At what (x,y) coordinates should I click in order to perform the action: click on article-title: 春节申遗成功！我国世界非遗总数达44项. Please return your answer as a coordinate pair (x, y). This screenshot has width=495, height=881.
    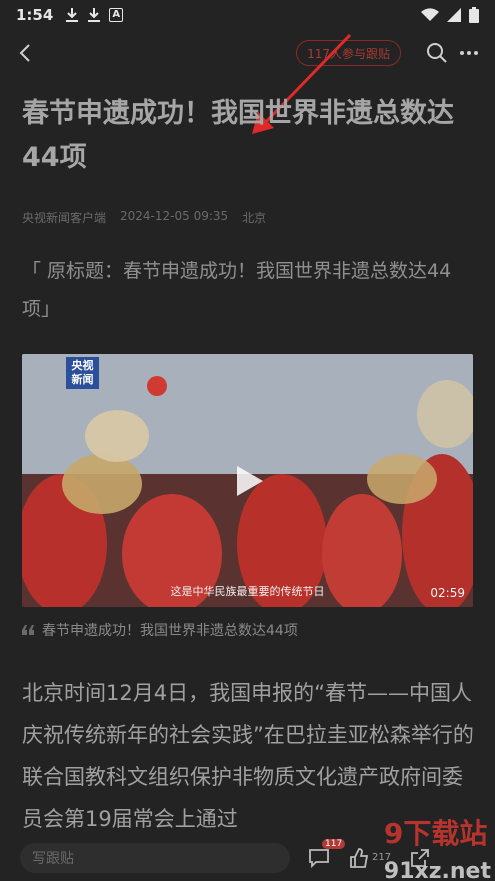
    Looking at the image, I should click on (238, 135).